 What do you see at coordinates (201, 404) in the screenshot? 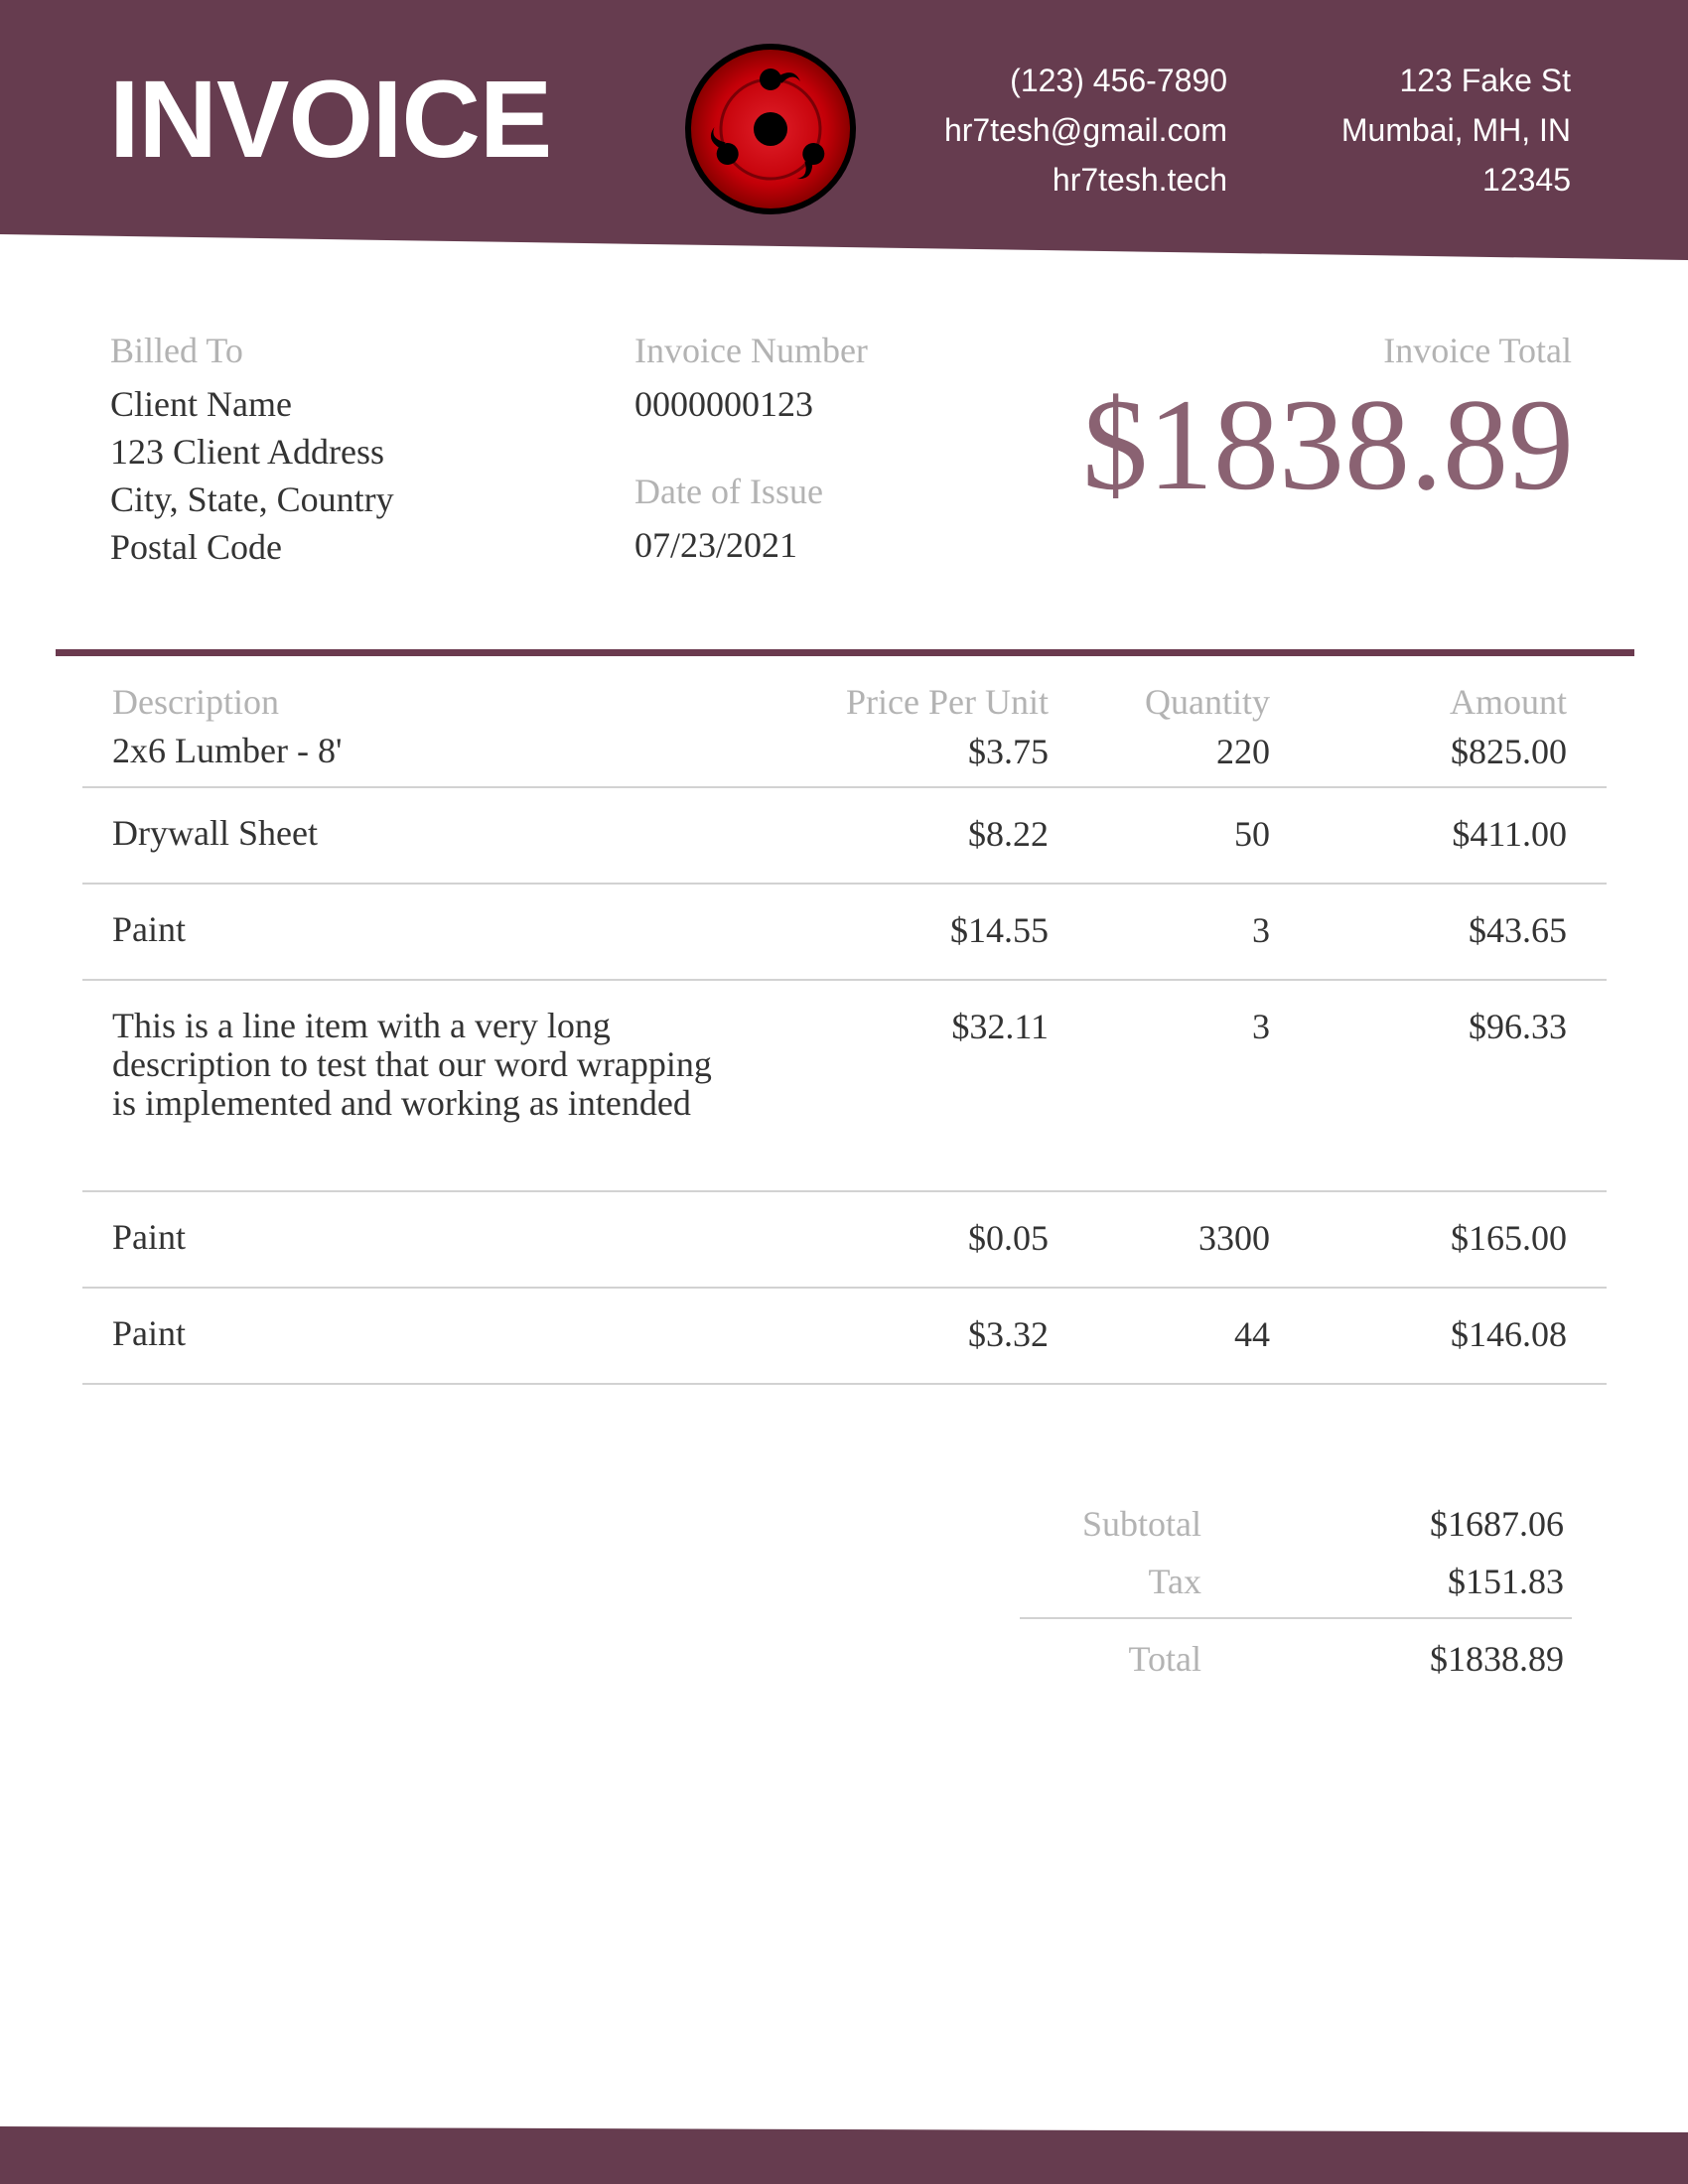
I see `client-name: Client Name` at bounding box center [201, 404].